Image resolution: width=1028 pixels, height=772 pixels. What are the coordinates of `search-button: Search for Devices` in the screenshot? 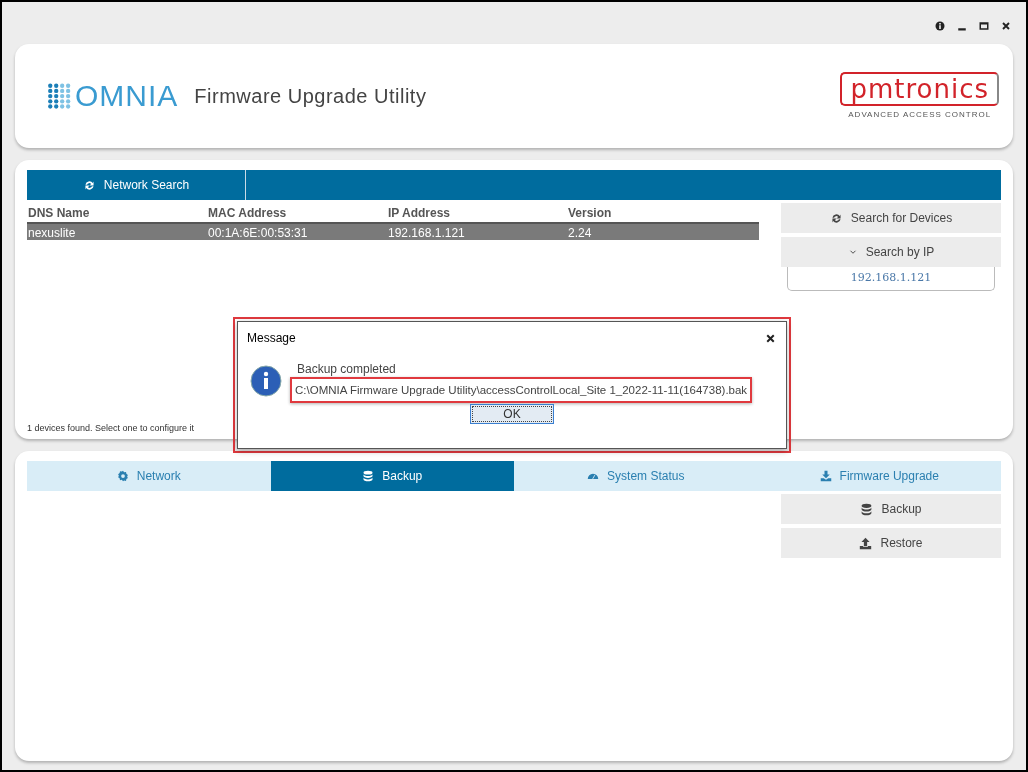 It's located at (891, 218).